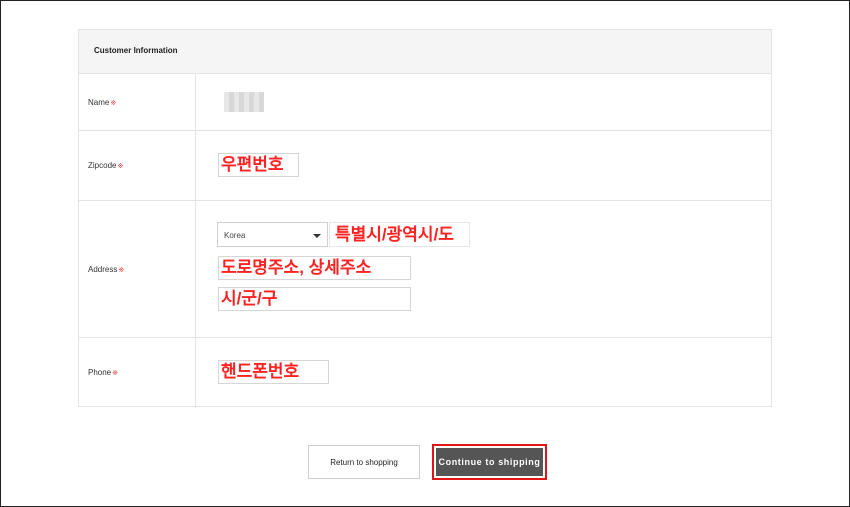  Describe the element at coordinates (106, 165) in the screenshot. I see `zipcode-label: Zipcode※` at that location.